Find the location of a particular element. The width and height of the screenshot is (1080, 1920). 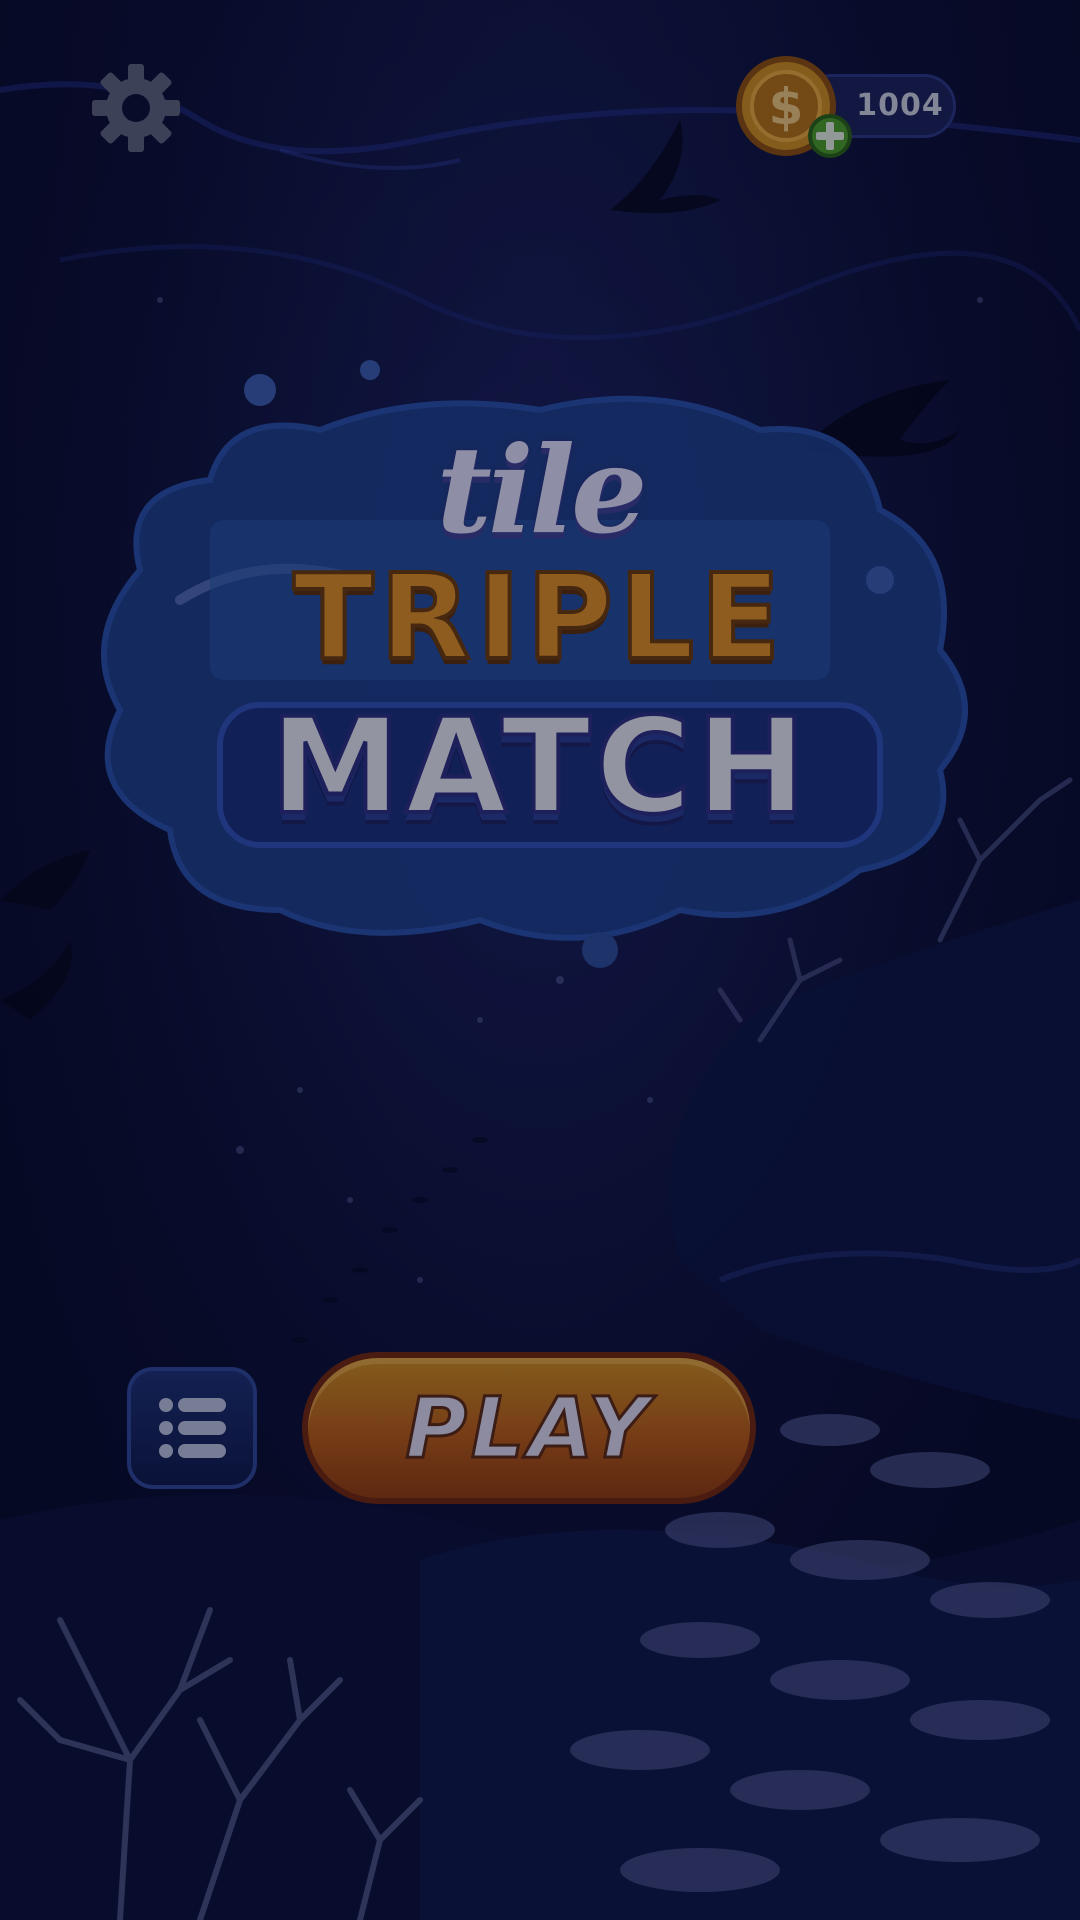

play-button-label: PLAY is located at coordinates (528, 1428).